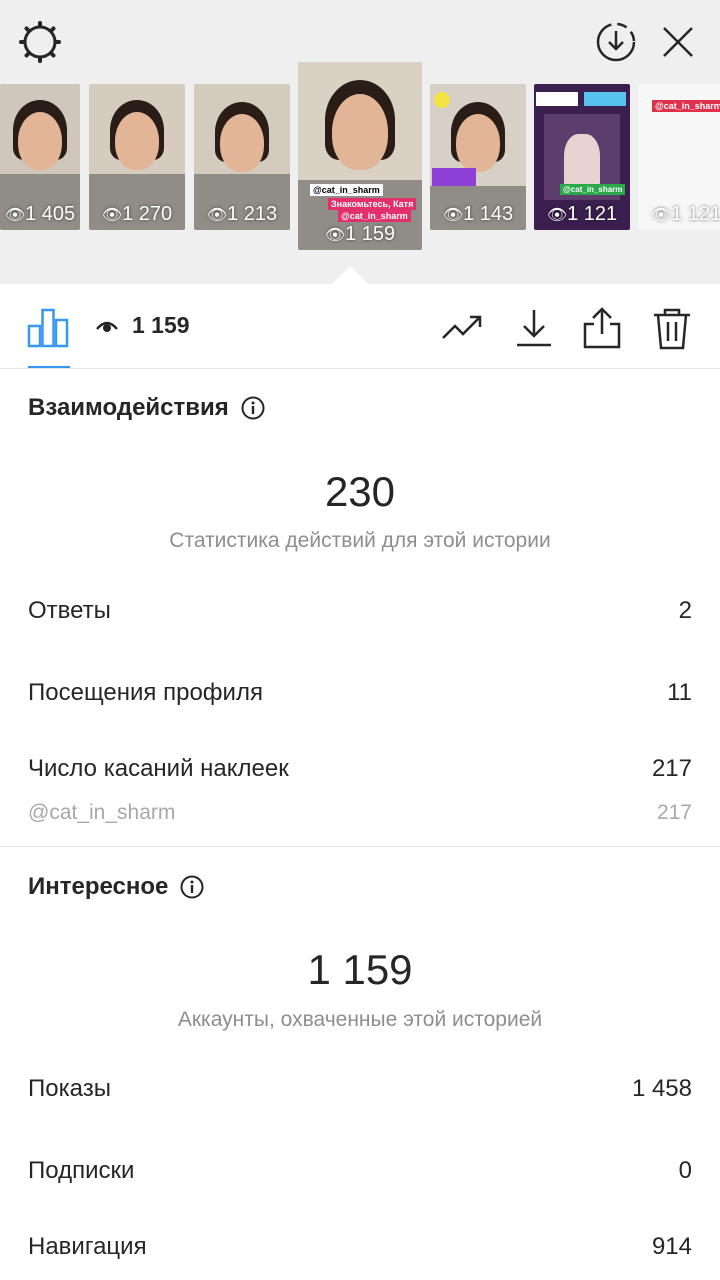  Describe the element at coordinates (534, 328) in the screenshot. I see `download-icon` at that location.